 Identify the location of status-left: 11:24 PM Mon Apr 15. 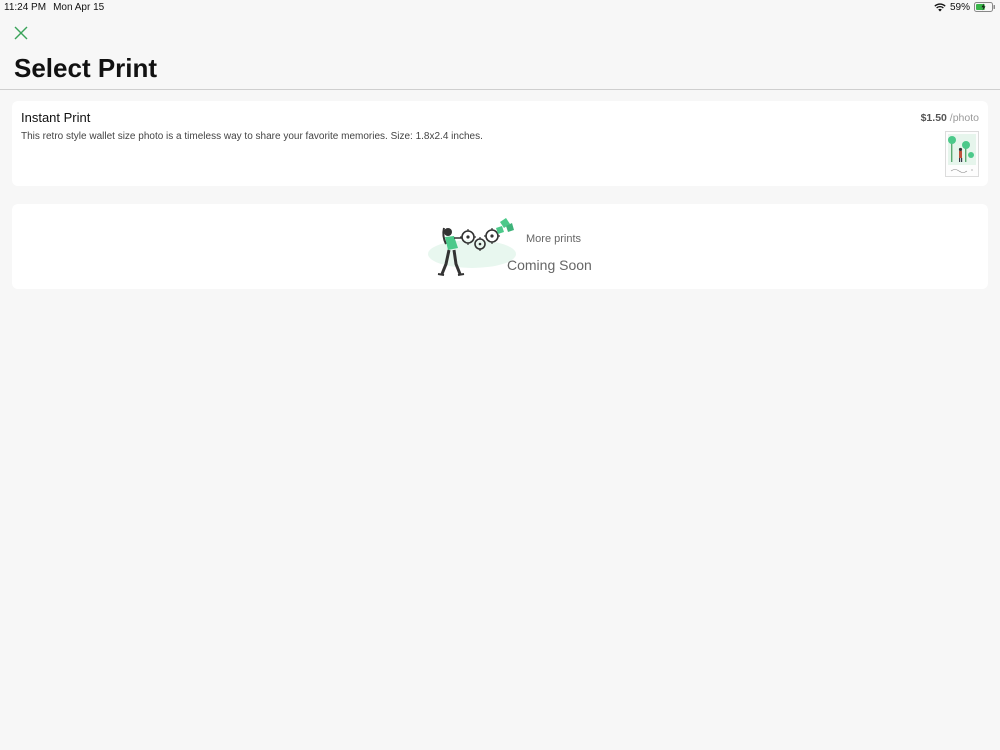
(54, 7).